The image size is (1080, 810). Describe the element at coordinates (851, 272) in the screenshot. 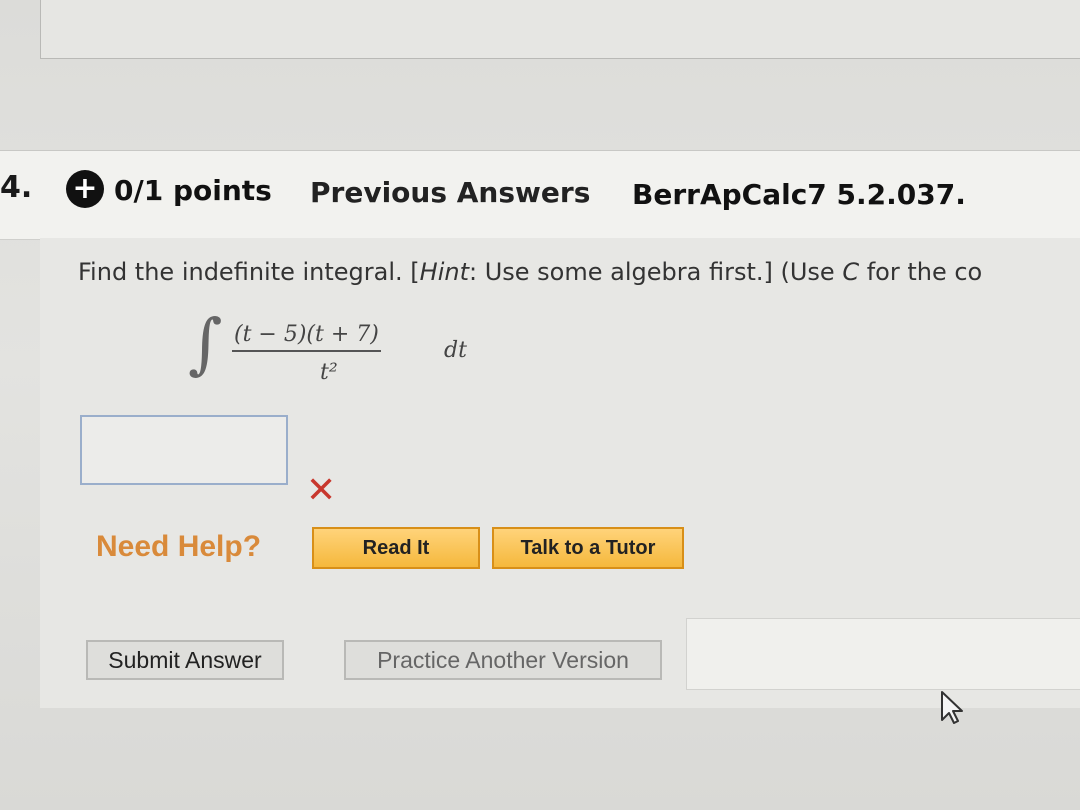

I see `constant-c: C` at that location.